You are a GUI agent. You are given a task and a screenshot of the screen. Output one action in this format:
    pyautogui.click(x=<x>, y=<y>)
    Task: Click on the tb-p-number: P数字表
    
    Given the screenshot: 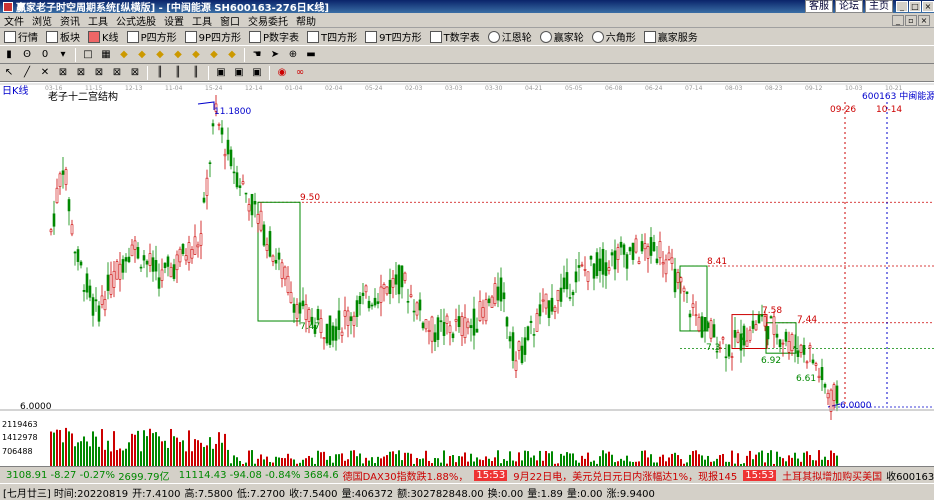 What is the action you would take?
    pyautogui.click(x=274, y=36)
    